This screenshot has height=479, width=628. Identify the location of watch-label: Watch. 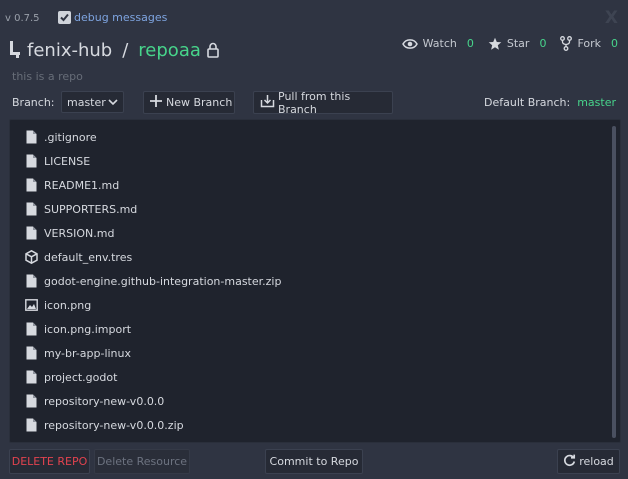
(439, 43).